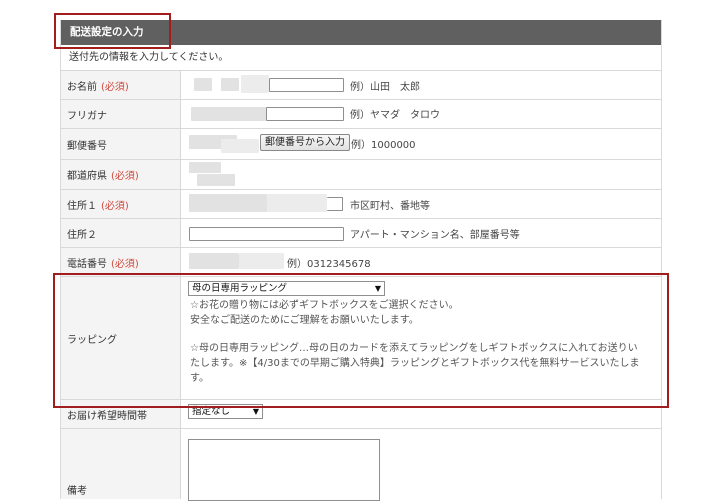  I want to click on postal-lookup-button: 郵便番号から入力, so click(305, 142).